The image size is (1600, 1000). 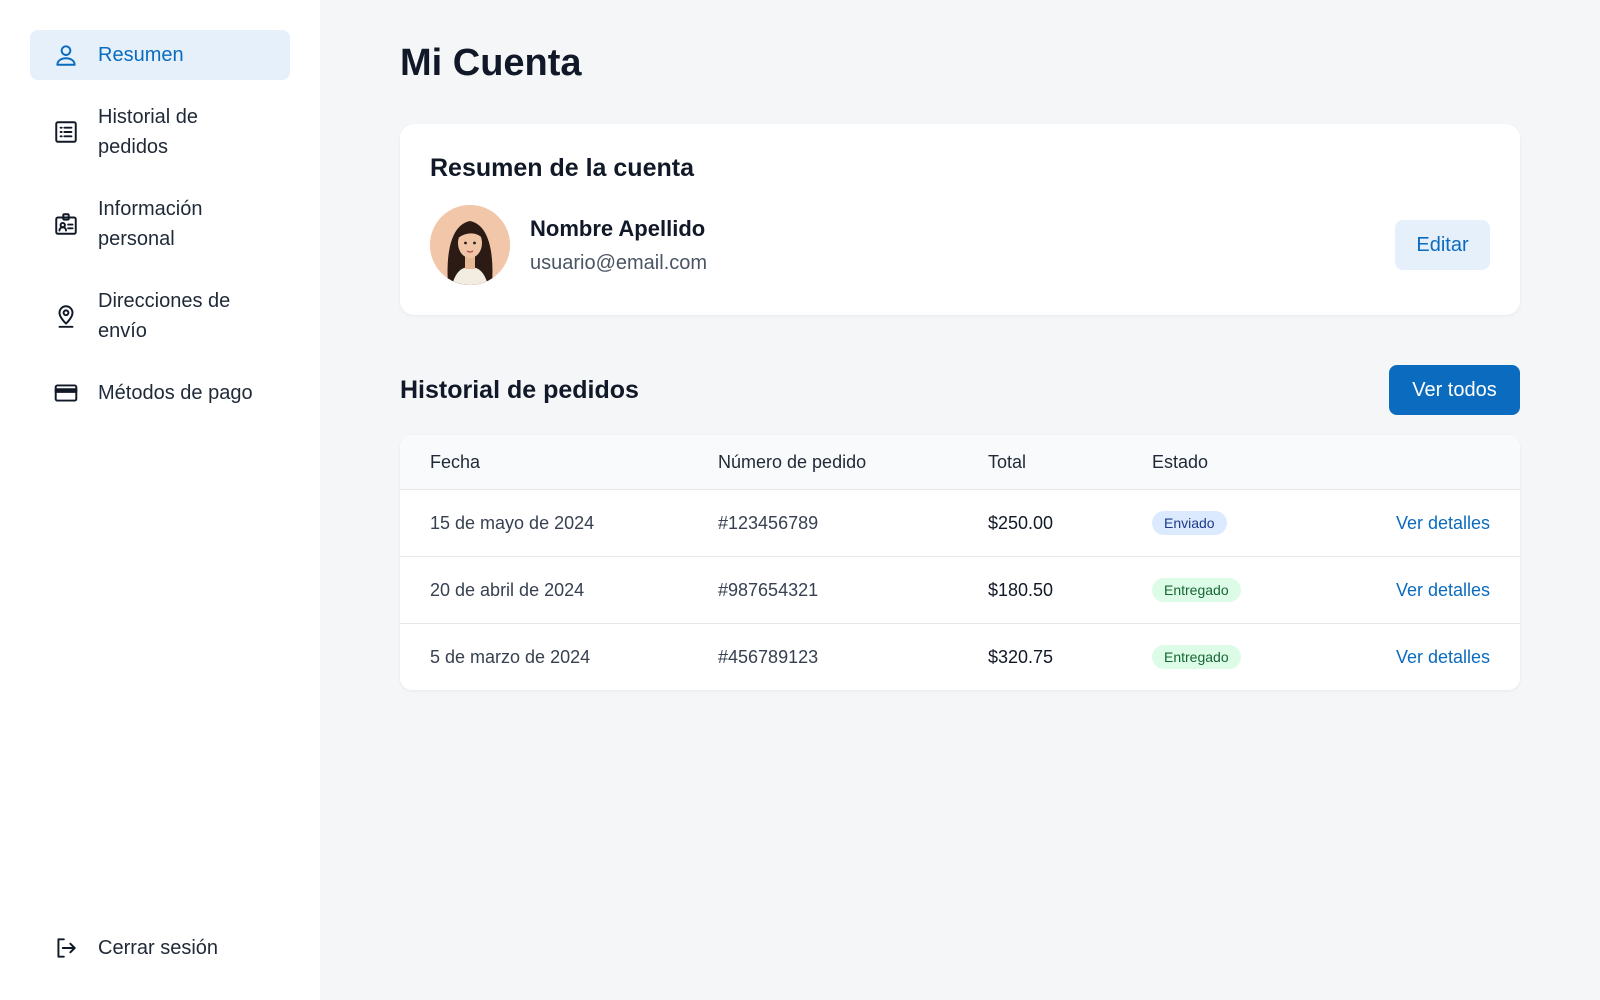 I want to click on sidebar-item-direcciones: Direcciones de envío, so click(x=160, y=316).